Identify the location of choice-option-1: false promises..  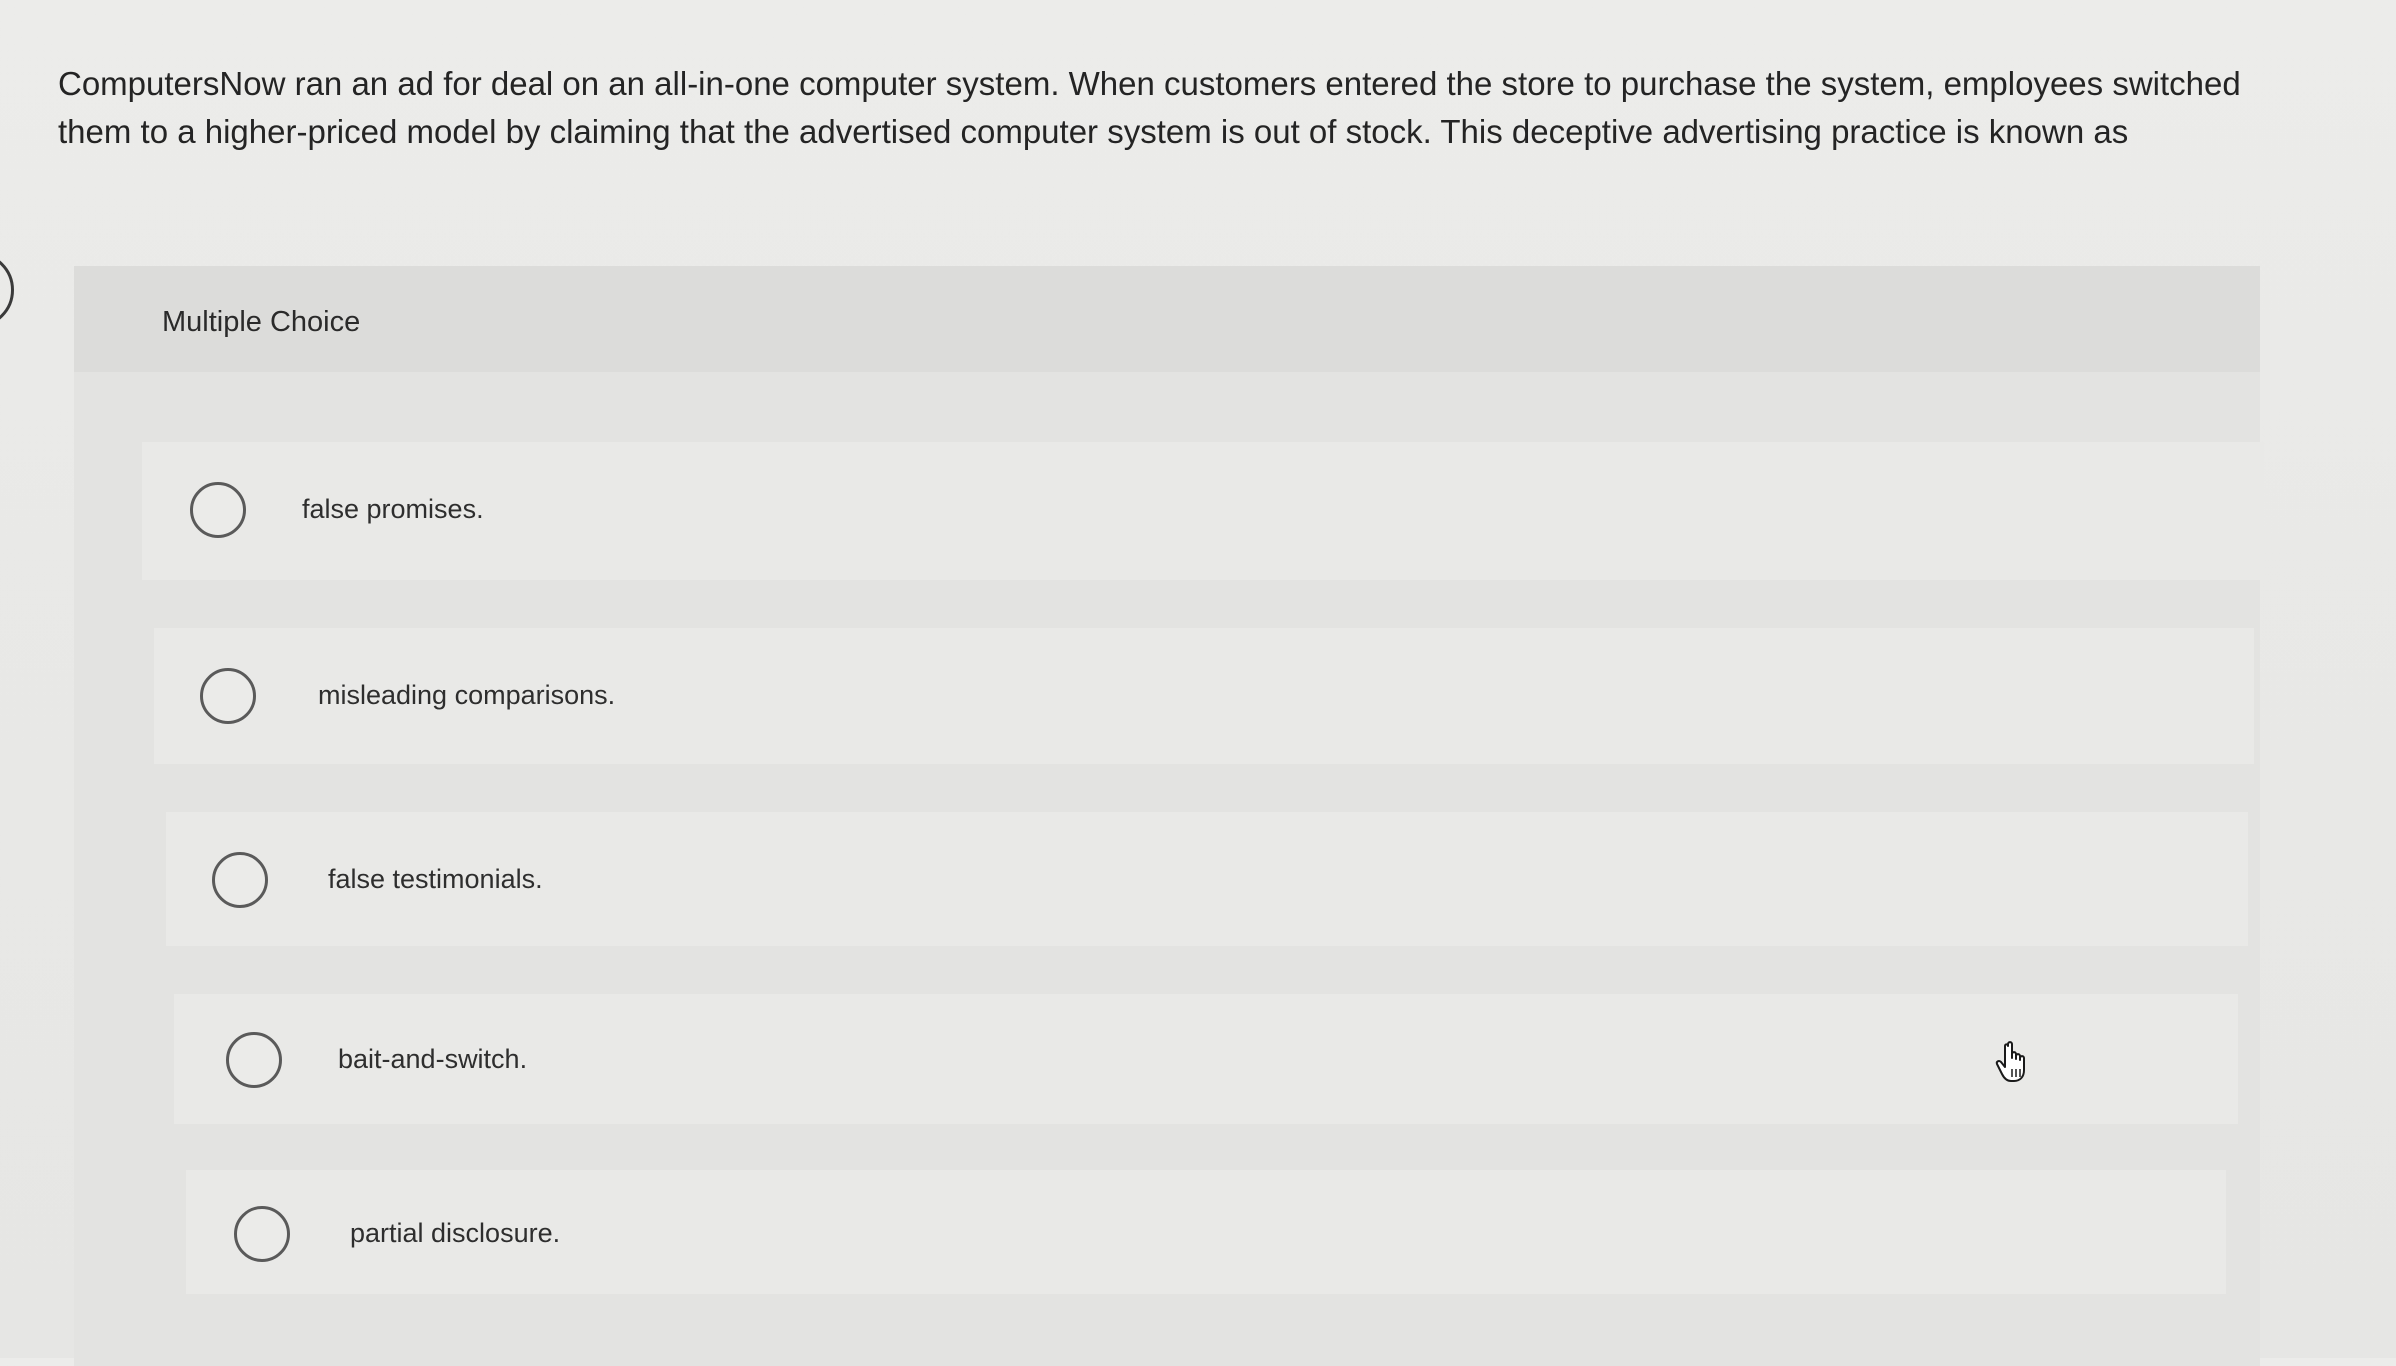
(1203, 511).